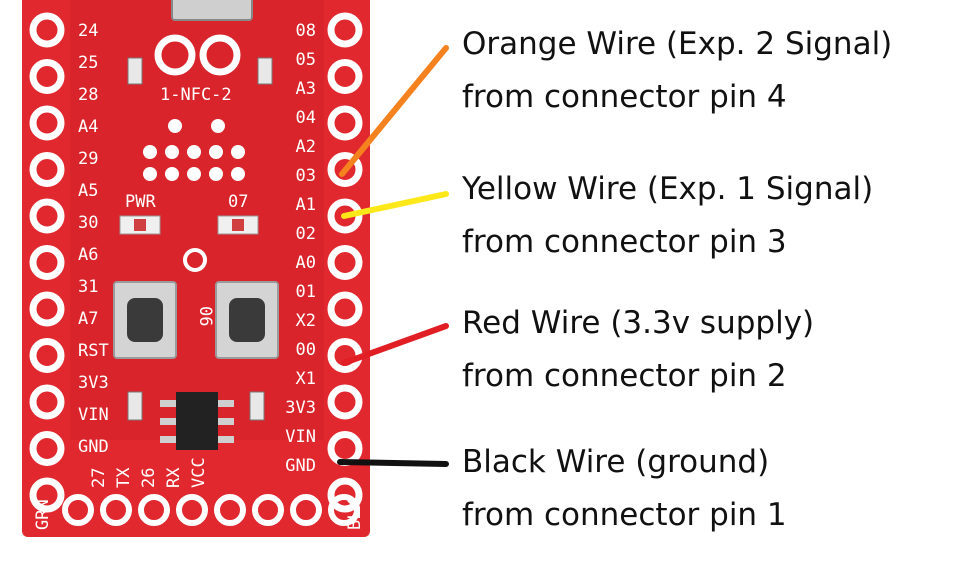  I want to click on red-wire-title: Red Wire (3.3v supply), so click(638, 323).